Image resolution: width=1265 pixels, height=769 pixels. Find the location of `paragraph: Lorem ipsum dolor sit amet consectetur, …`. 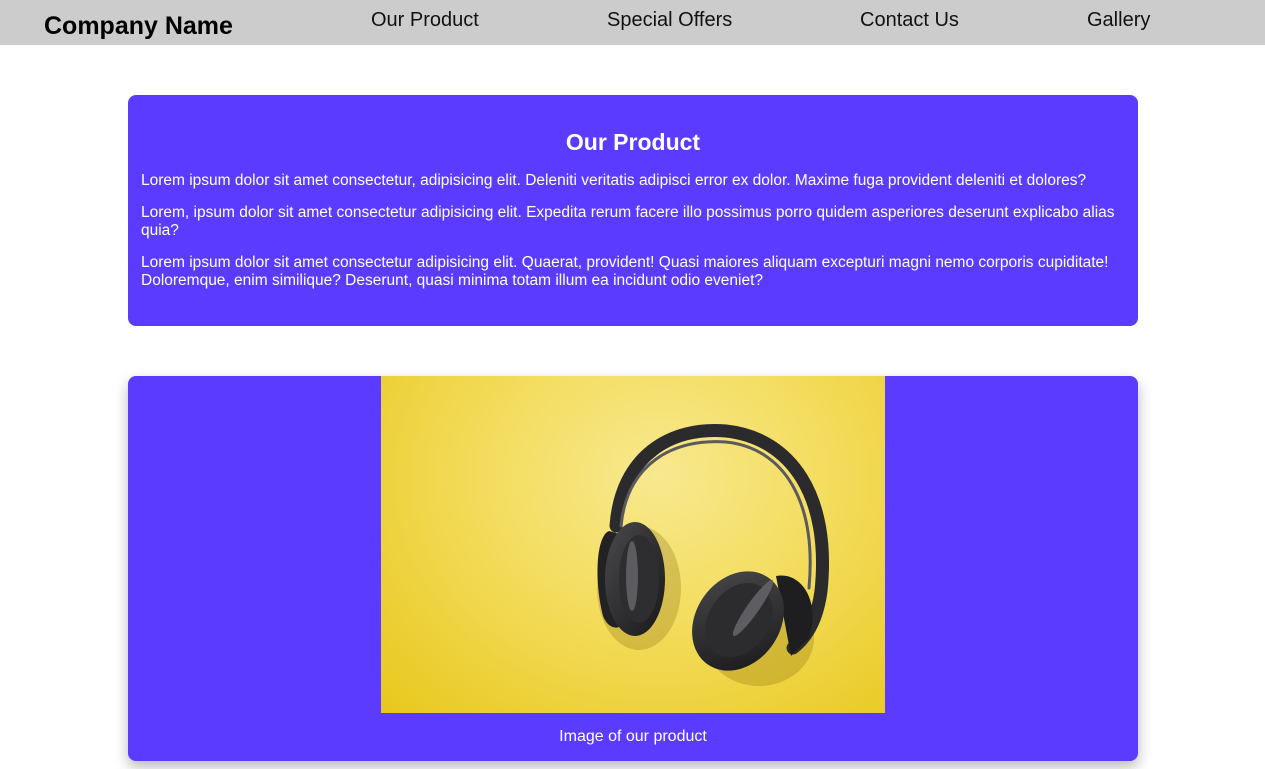

paragraph: Lorem ipsum dolor sit amet consectetur, … is located at coordinates (614, 180).